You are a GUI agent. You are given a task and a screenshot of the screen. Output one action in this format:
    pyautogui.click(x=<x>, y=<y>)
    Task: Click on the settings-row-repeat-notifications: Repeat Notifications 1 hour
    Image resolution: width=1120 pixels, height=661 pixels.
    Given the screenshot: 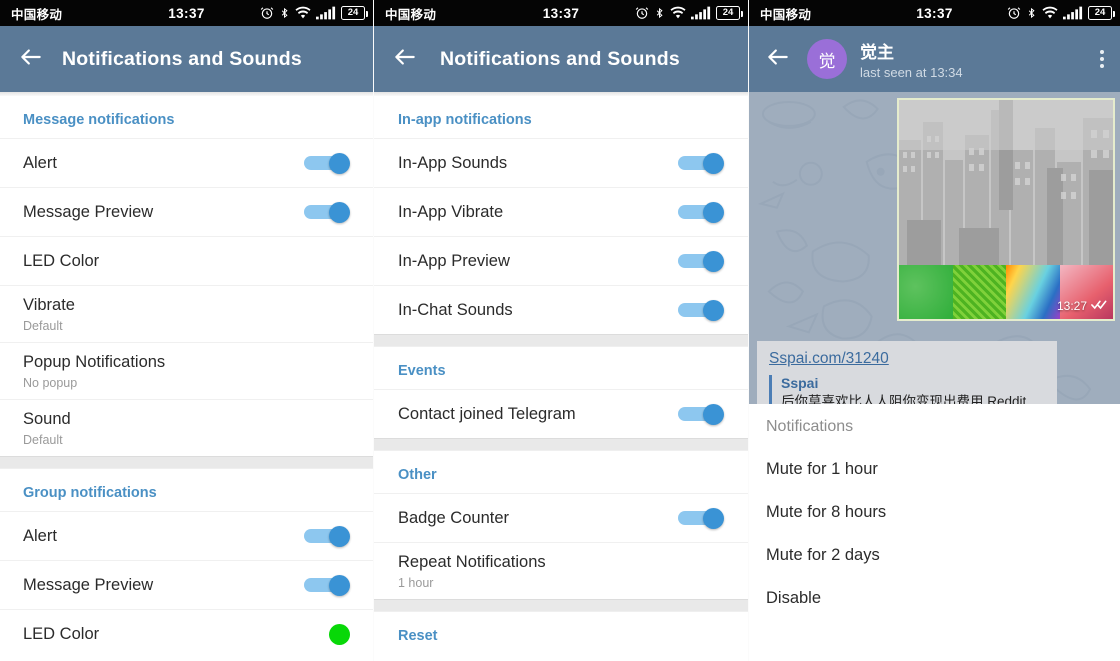 What is the action you would take?
    pyautogui.click(x=561, y=570)
    